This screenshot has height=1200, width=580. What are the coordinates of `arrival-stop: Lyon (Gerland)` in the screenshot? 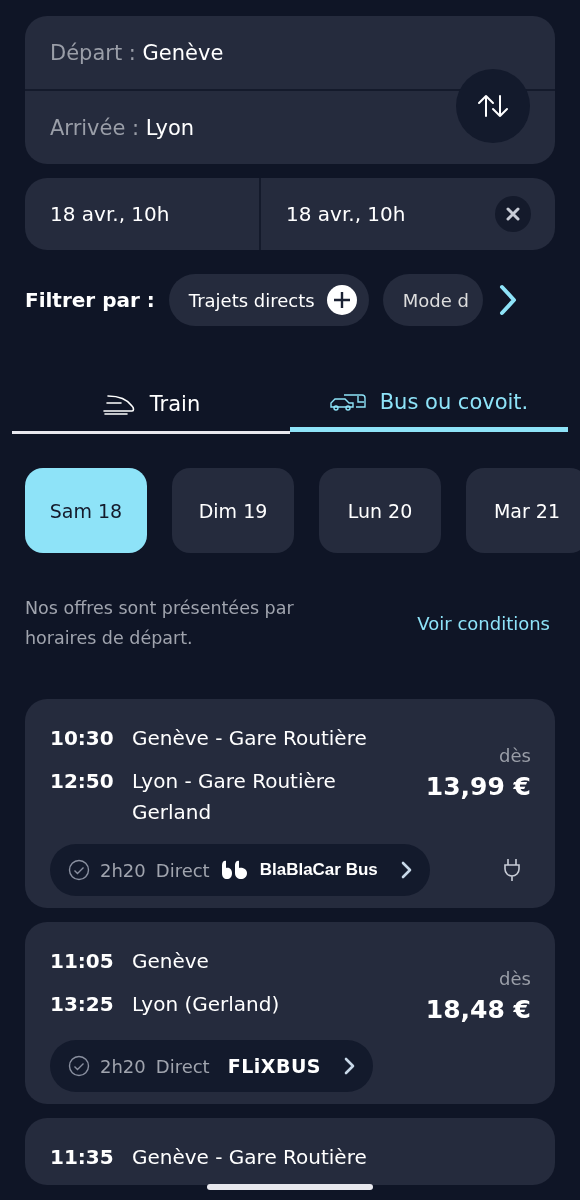 It's located at (206, 1004).